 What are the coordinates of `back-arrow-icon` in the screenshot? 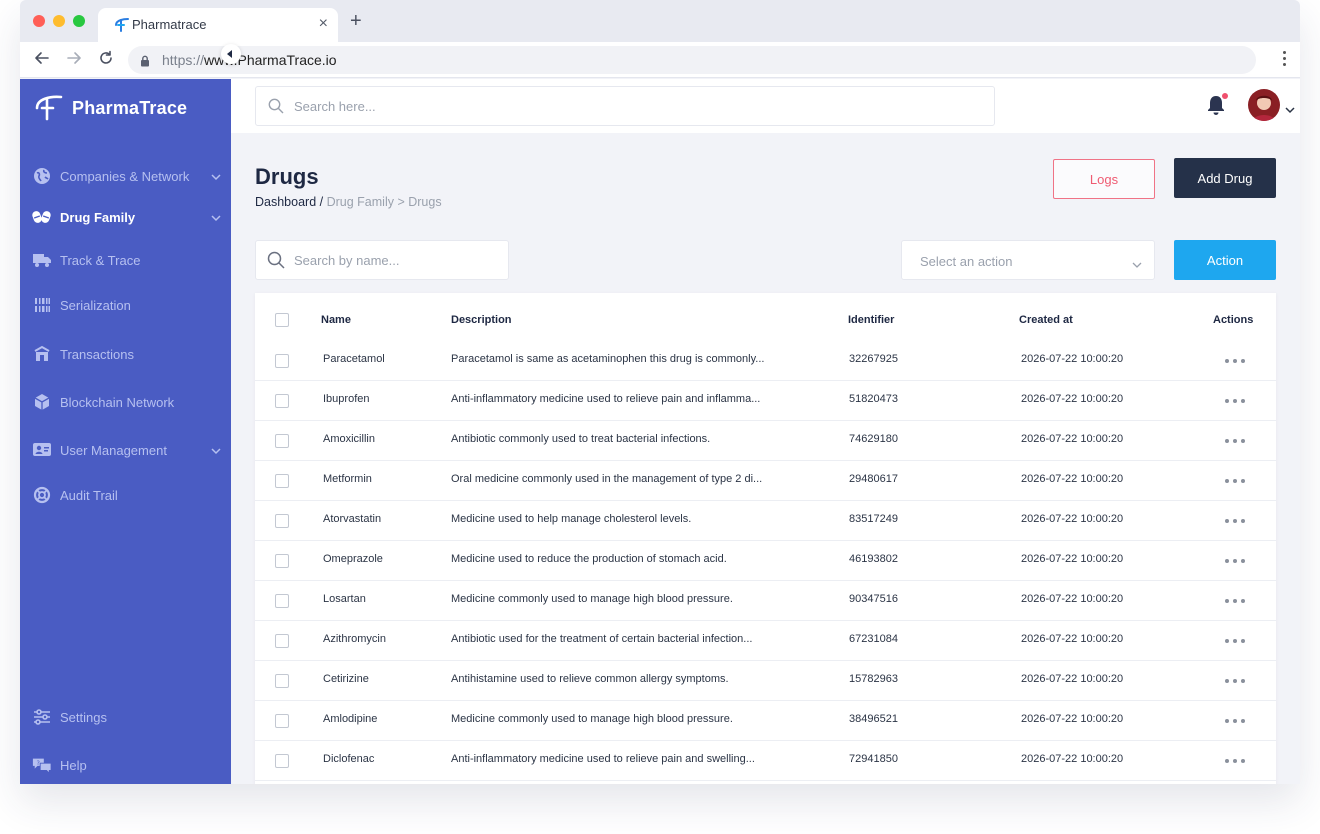 It's located at (42, 60).